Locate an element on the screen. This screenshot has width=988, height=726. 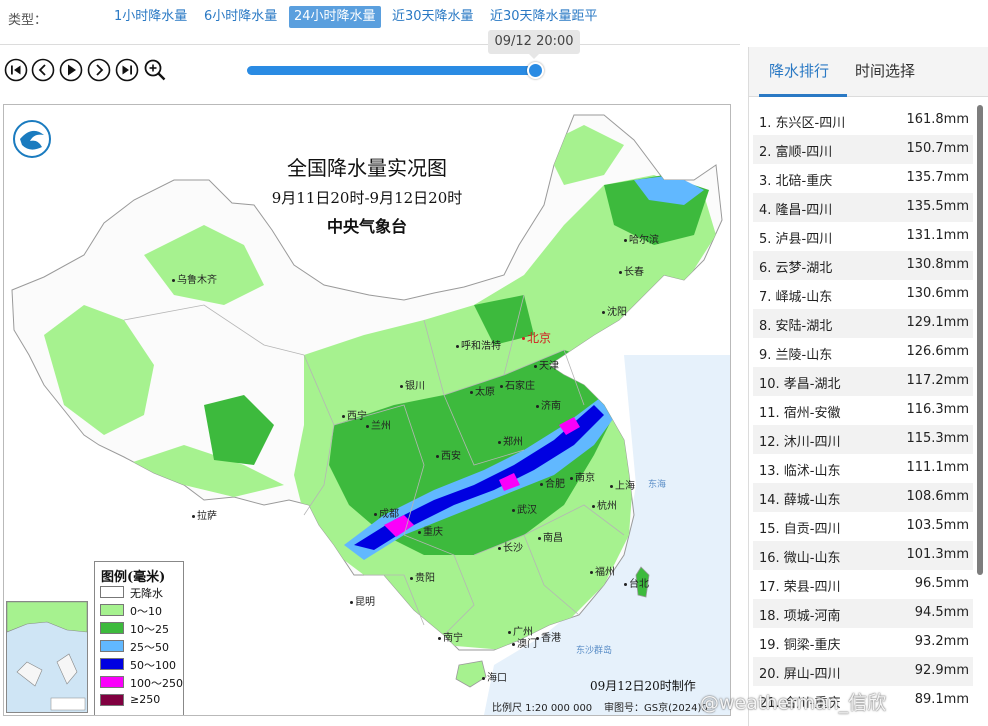
ranking-station: 5. 泸县-四川 is located at coordinates (796, 239).